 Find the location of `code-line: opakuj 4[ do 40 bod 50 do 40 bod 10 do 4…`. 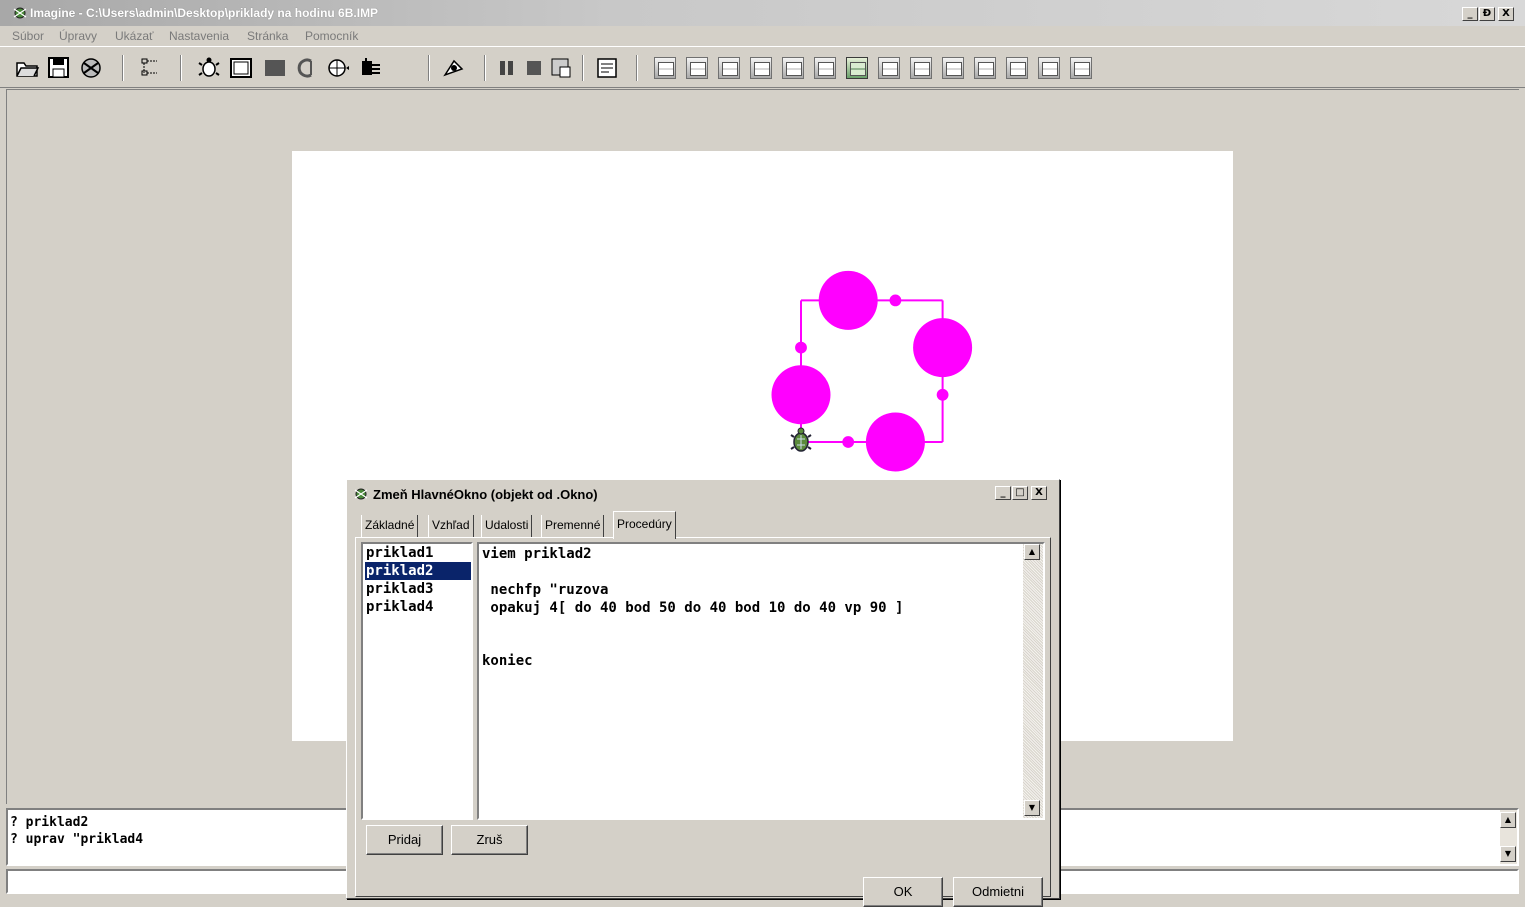

code-line: opakuj 4[ do 40 bod 50 do 40 bod 10 do 4… is located at coordinates (693, 608).